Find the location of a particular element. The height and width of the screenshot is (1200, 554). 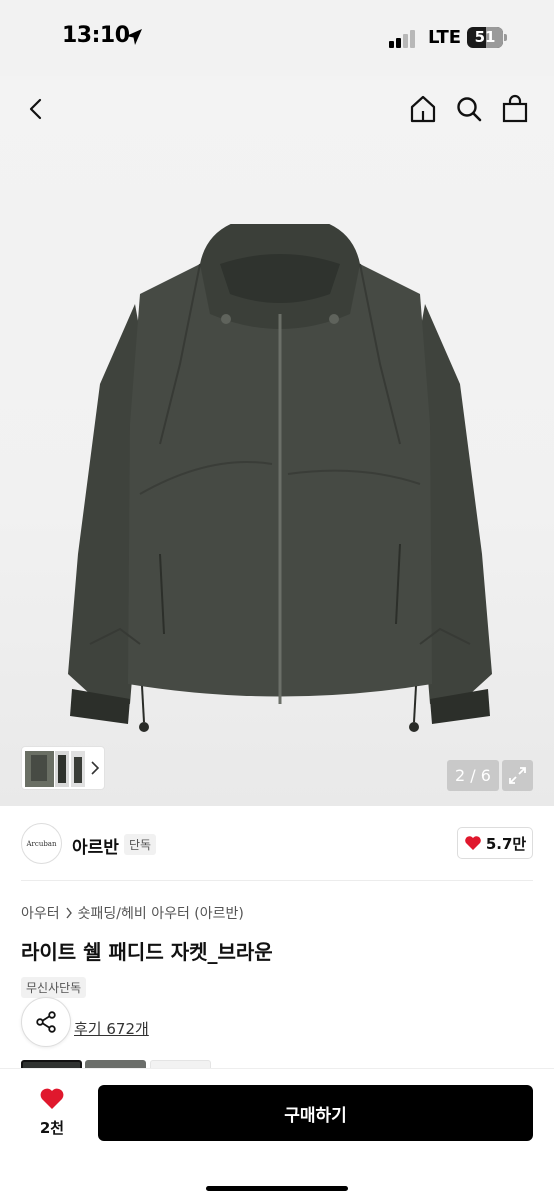

image-counter: 2 / 6 is located at coordinates (473, 775).